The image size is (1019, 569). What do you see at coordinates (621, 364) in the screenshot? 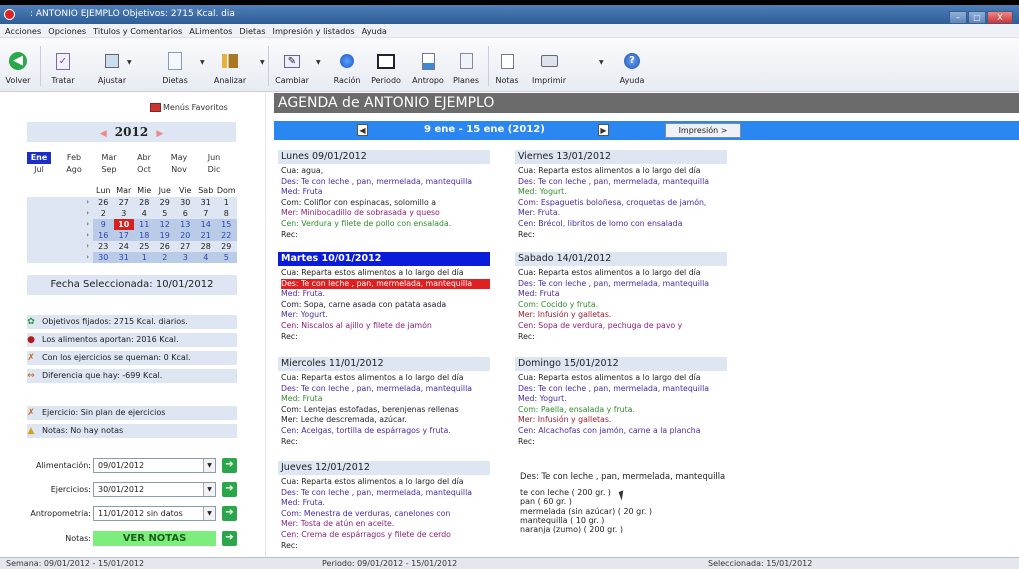
I see `day-header: Domingo 15/01/2012` at bounding box center [621, 364].